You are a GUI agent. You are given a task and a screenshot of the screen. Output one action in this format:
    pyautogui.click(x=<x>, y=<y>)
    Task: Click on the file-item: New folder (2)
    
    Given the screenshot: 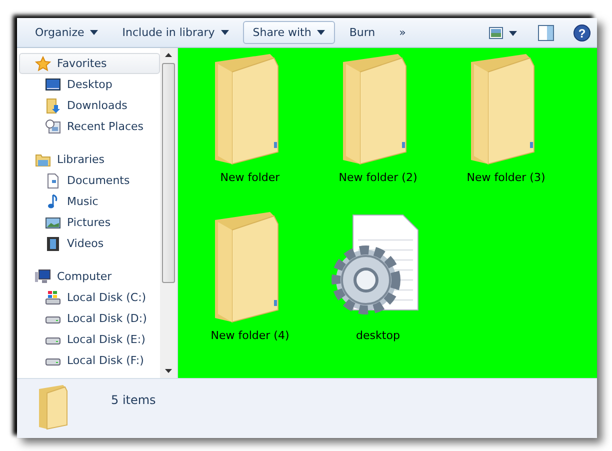 What is the action you would take?
    pyautogui.click(x=378, y=131)
    